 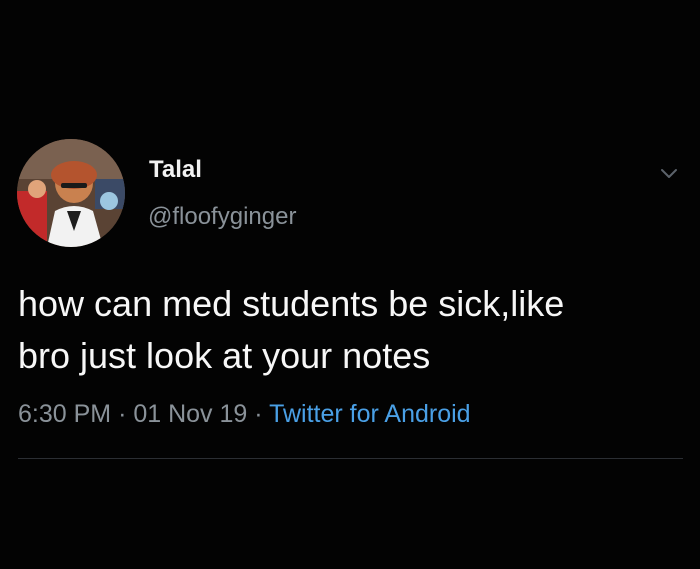 I want to click on tweet-source-link: Twitter for Android, so click(x=369, y=414).